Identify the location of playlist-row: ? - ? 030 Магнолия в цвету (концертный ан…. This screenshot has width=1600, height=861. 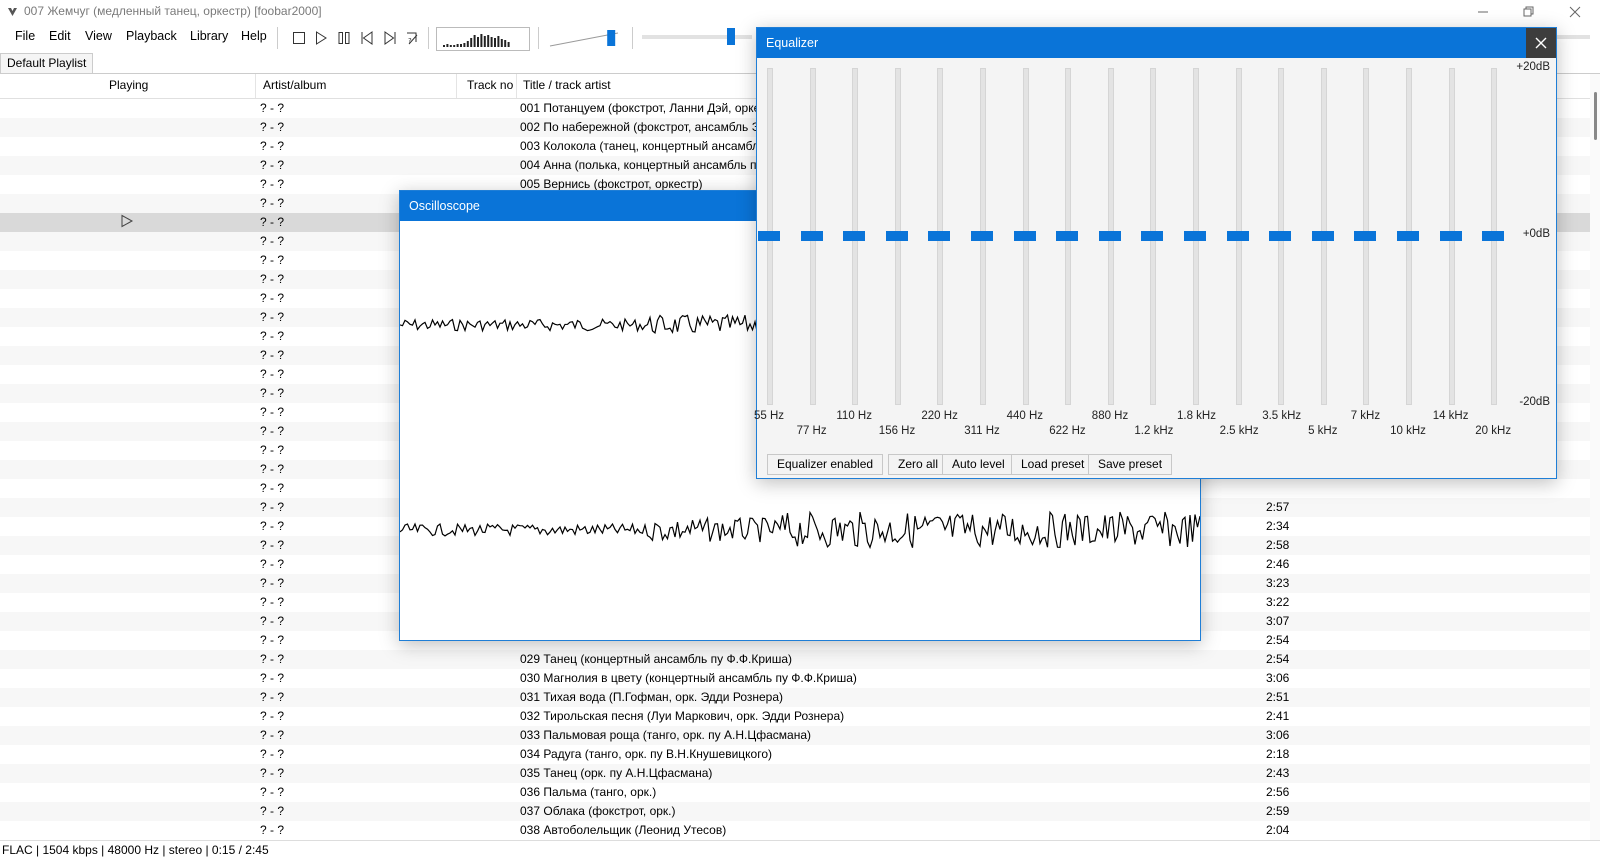
(795, 678).